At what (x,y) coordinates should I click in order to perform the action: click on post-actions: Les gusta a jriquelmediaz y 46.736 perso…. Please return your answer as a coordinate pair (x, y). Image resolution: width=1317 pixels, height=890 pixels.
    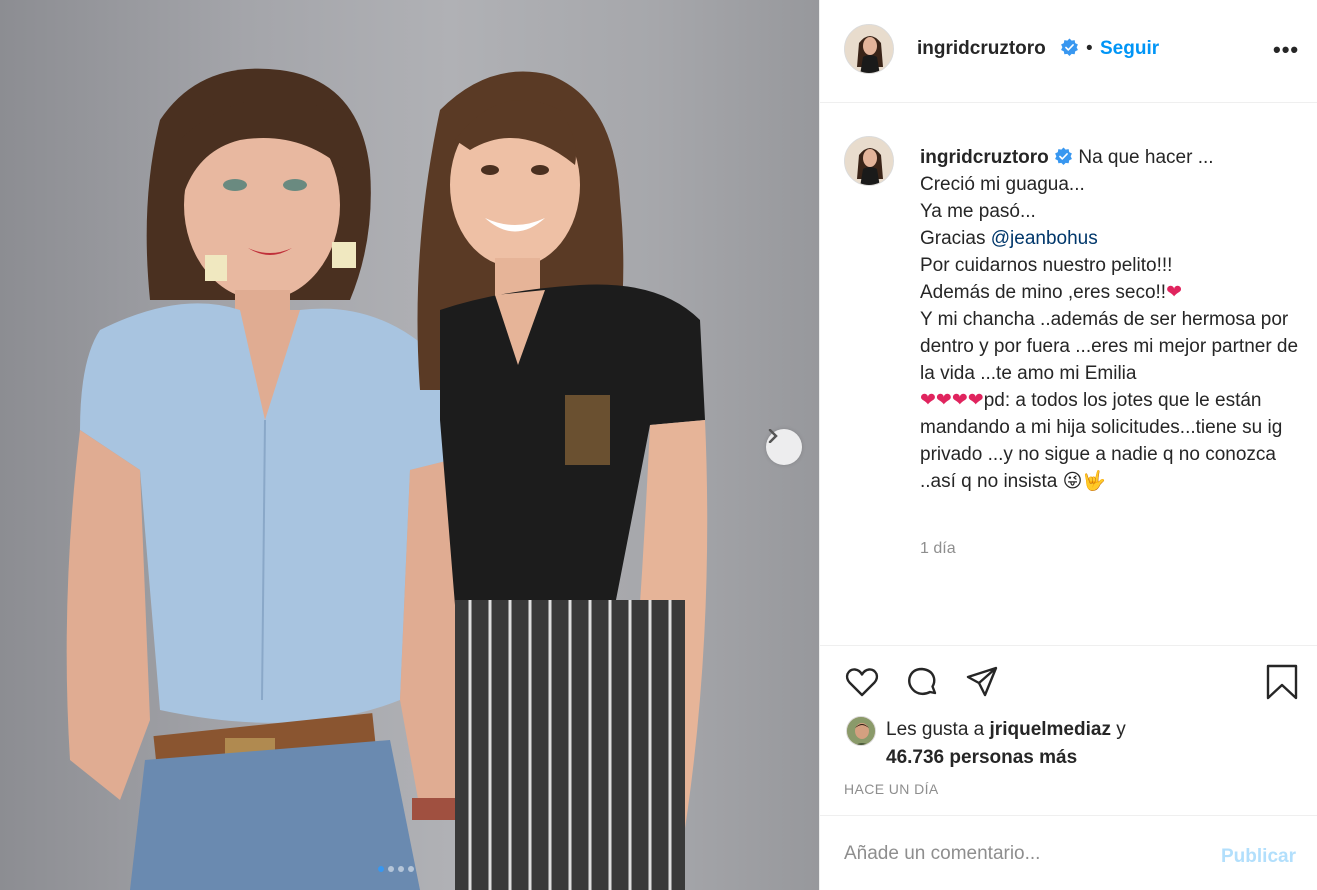
    Looking at the image, I should click on (1068, 730).